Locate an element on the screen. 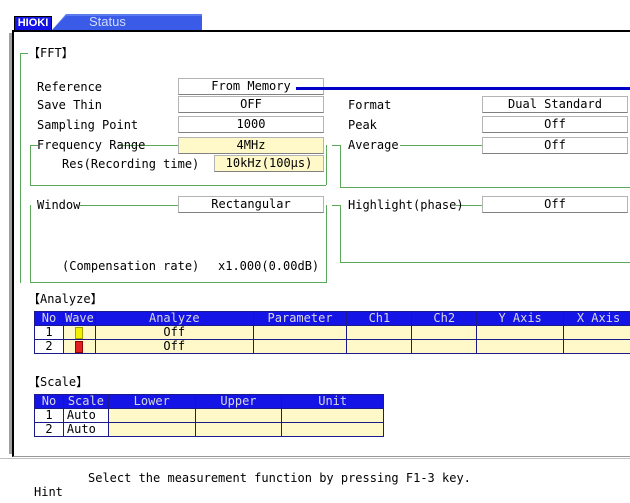  save-thin-field: OFF is located at coordinates (251, 104).